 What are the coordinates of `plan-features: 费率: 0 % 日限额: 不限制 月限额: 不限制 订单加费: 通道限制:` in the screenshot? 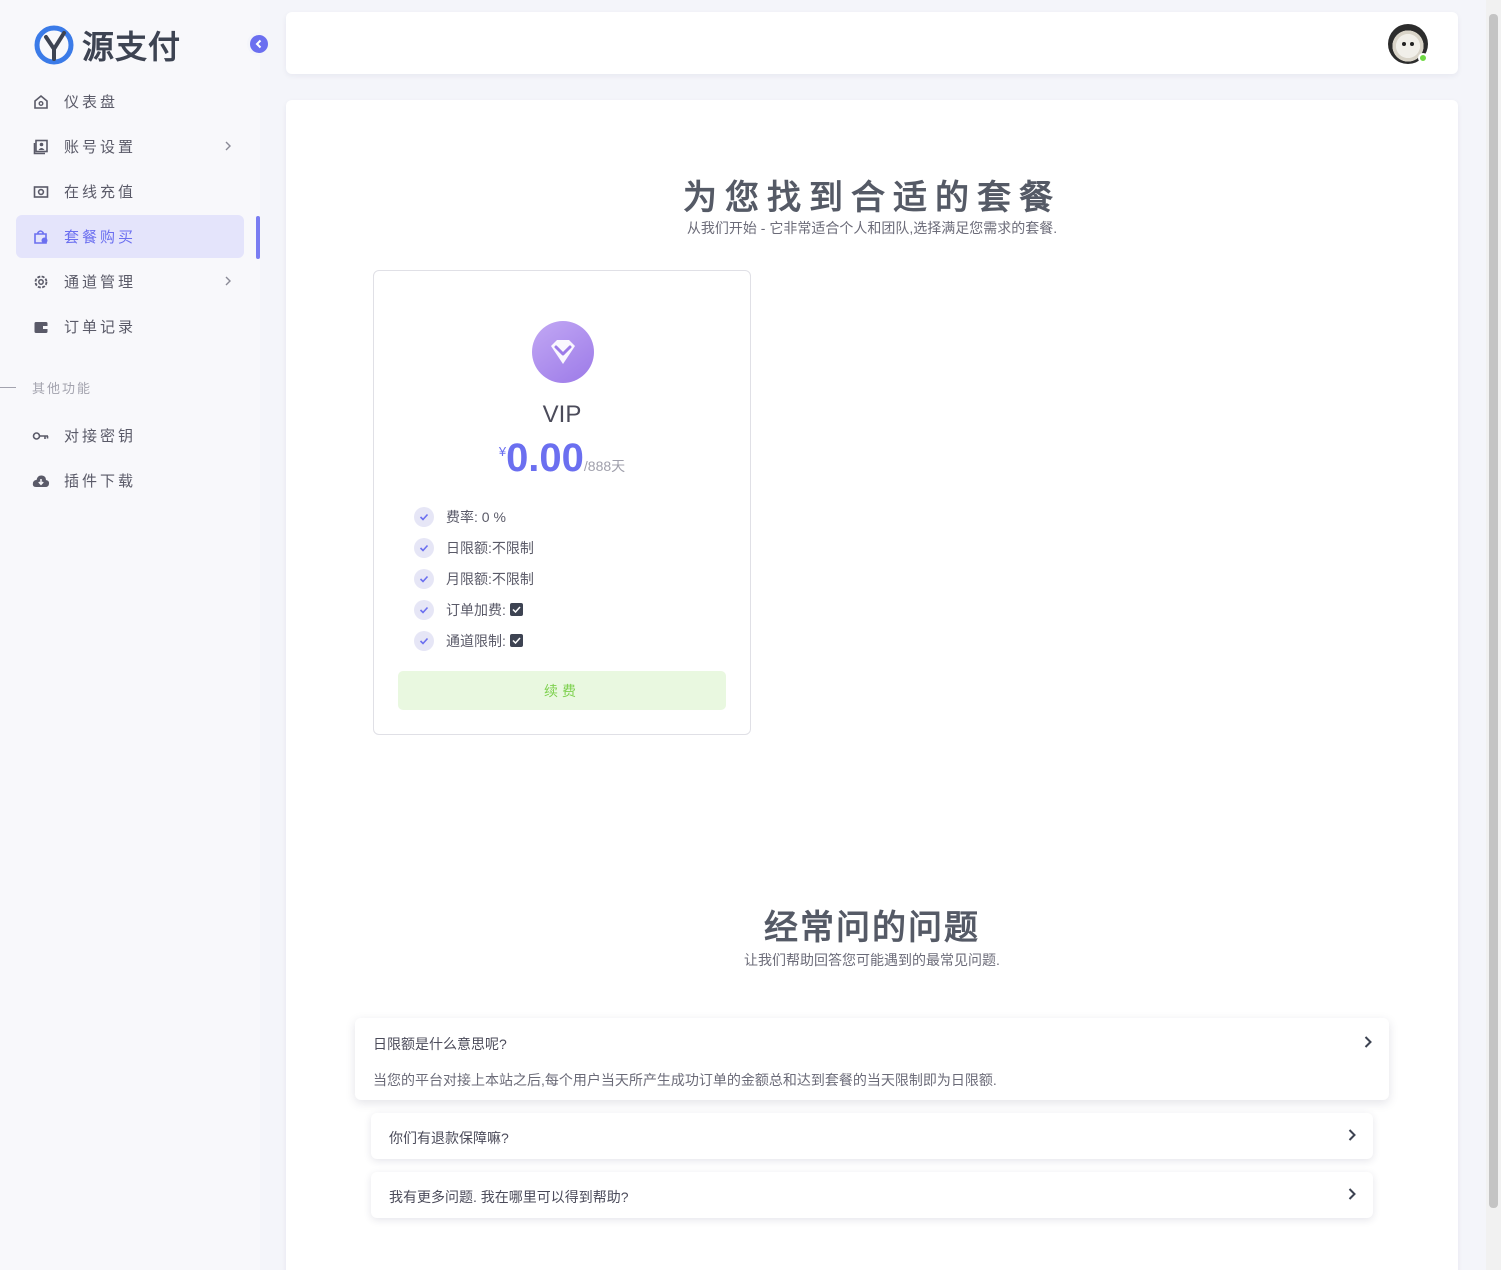 It's located at (474, 578).